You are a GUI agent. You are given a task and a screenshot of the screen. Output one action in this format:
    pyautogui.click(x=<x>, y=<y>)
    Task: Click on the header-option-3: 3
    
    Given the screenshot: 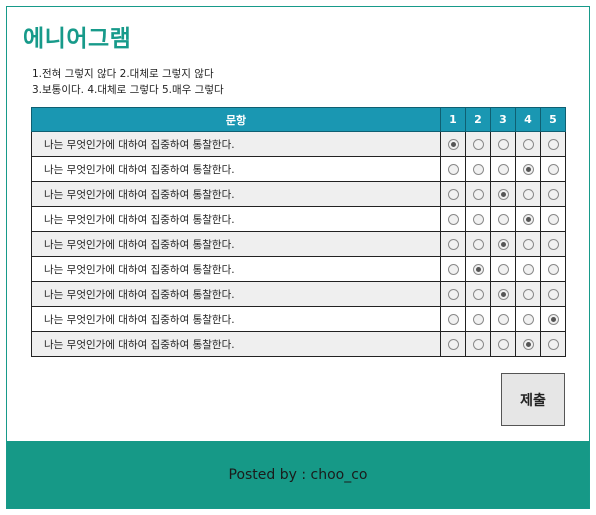 What is the action you would take?
    pyautogui.click(x=503, y=119)
    